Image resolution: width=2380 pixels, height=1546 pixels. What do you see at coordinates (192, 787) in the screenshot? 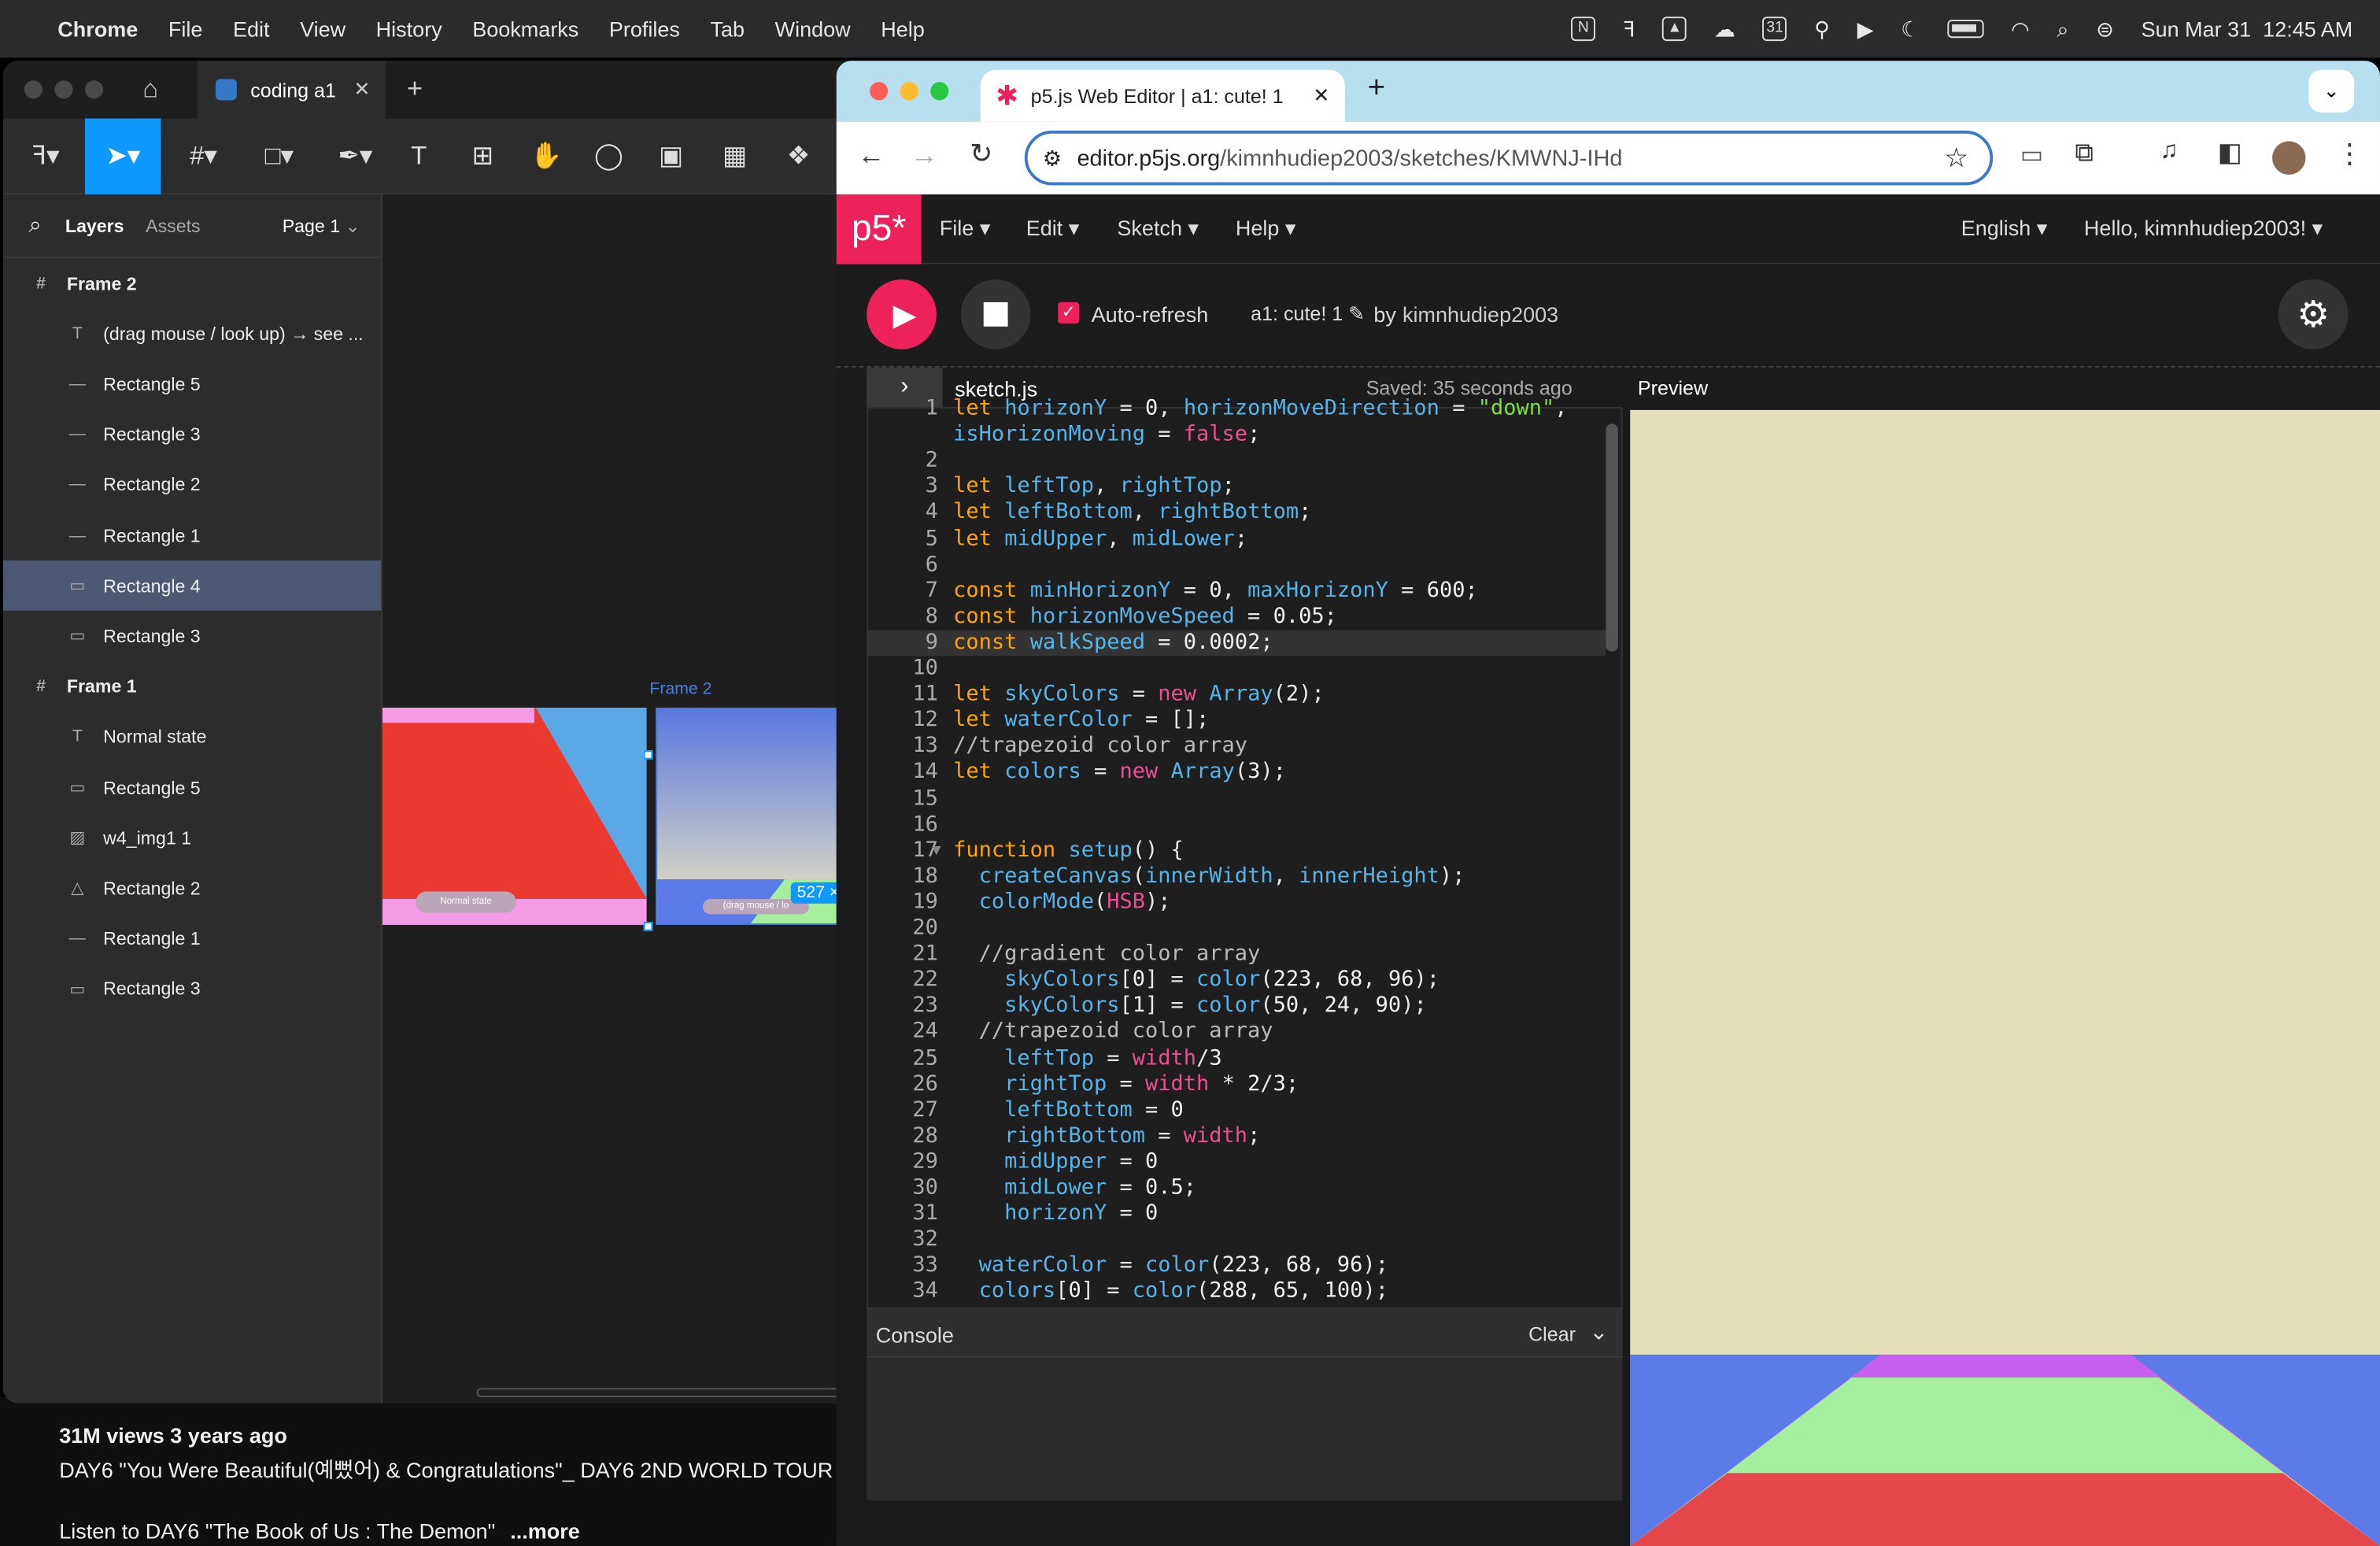
I see `layer-item: ▭ Rectangle 5` at bounding box center [192, 787].